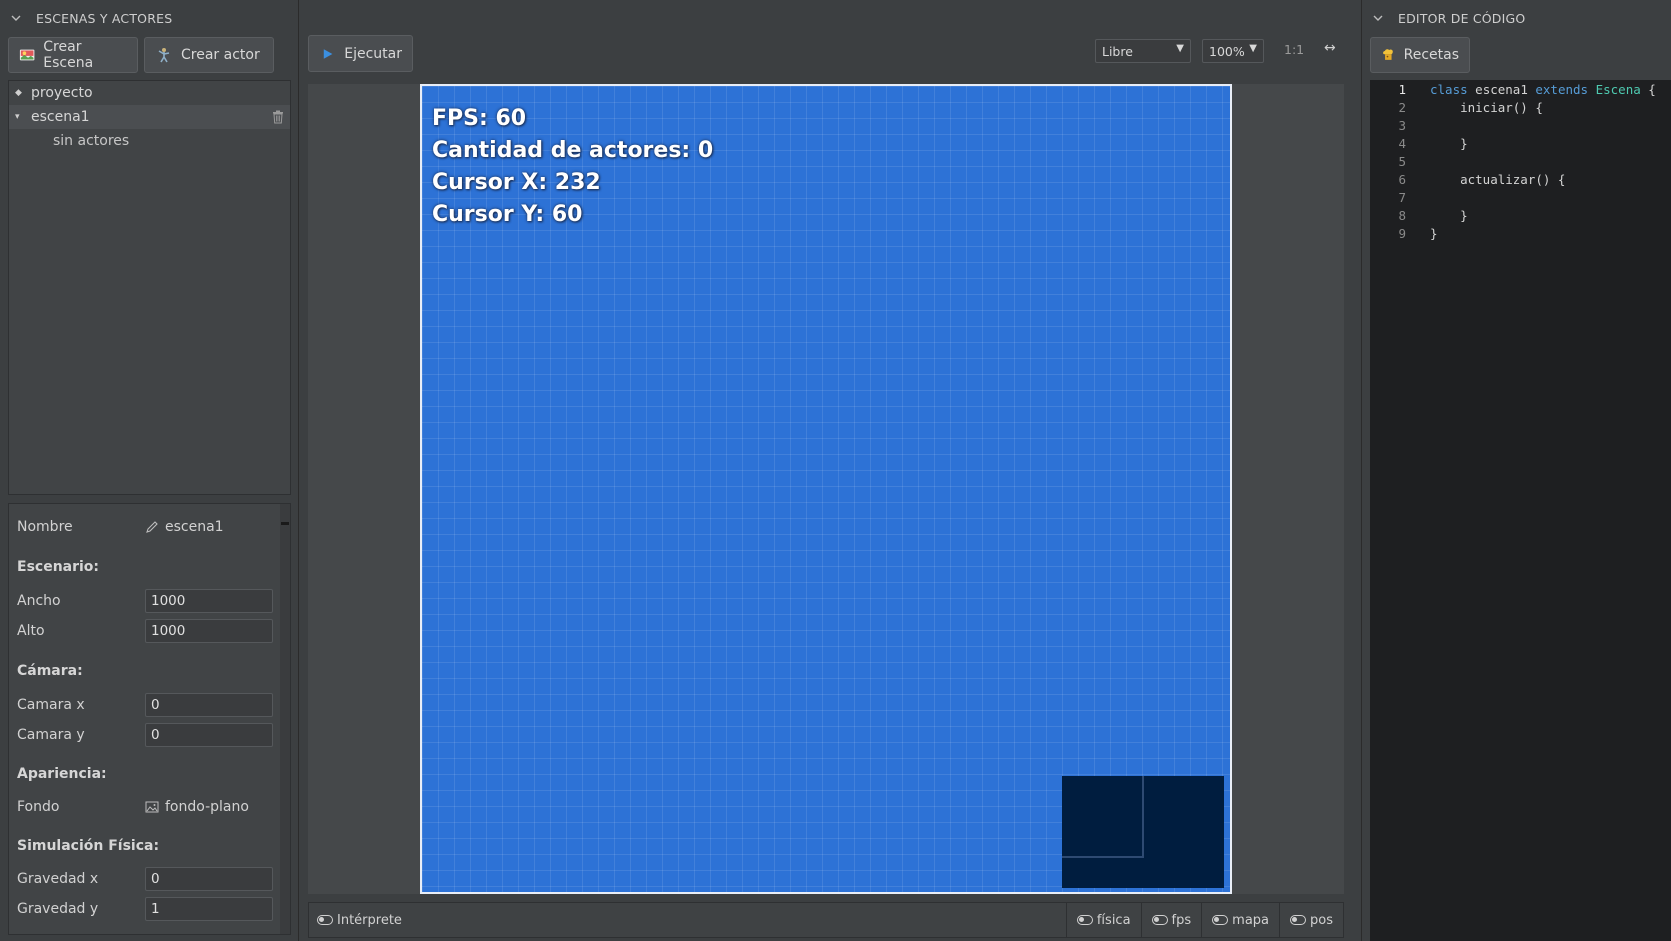  What do you see at coordinates (285, 719) in the screenshot?
I see `properties-scrollbar` at bounding box center [285, 719].